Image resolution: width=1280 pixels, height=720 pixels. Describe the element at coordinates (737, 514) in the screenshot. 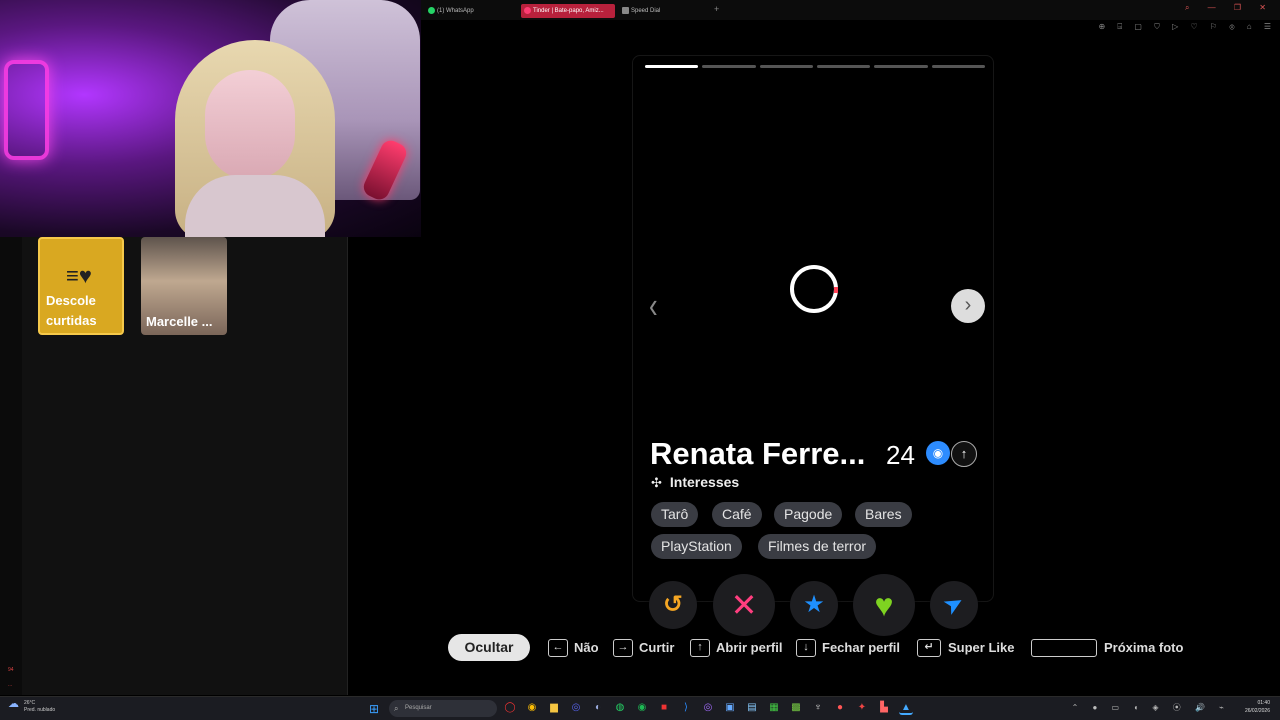

I see `interest-chip: Café` at that location.